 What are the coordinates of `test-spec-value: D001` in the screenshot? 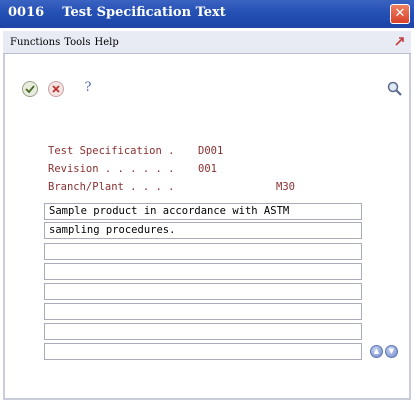 It's located at (211, 151).